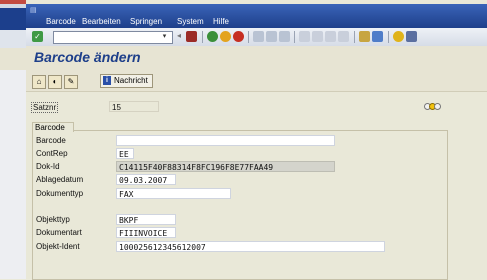 The width and height of the screenshot is (487, 280). What do you see at coordinates (131, 80) in the screenshot?
I see `nachricht-label: Nachricht` at bounding box center [131, 80].